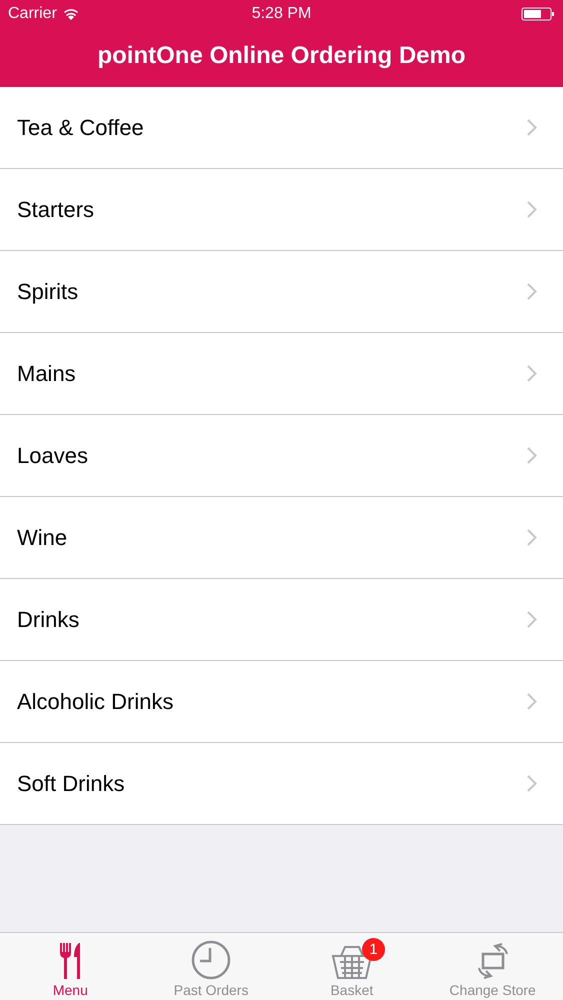  What do you see at coordinates (281, 620) in the screenshot?
I see `menu-category-row: Drinks` at bounding box center [281, 620].